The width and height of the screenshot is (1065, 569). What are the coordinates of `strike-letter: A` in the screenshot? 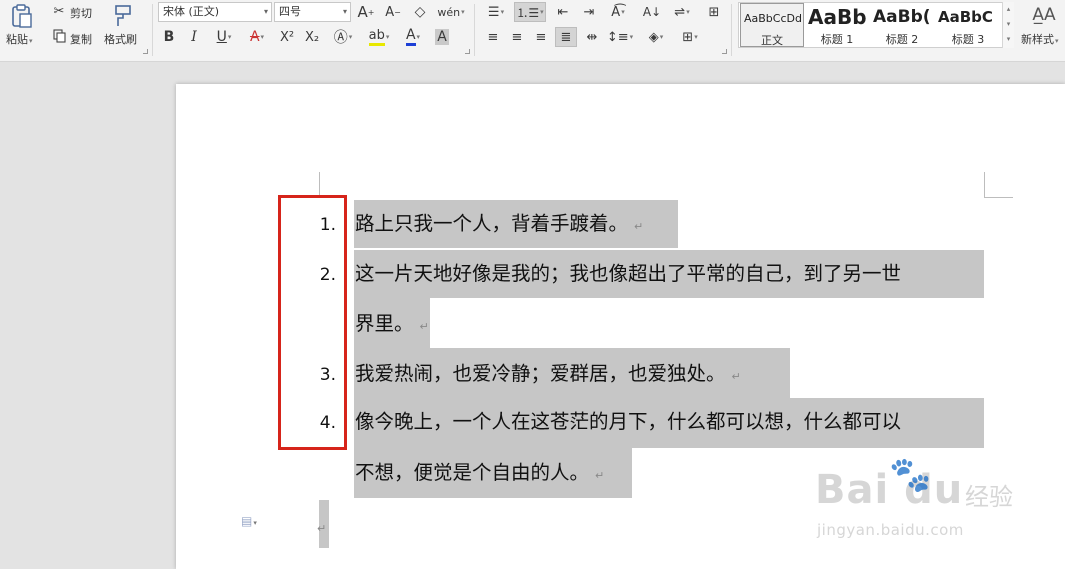 It's located at (254, 37).